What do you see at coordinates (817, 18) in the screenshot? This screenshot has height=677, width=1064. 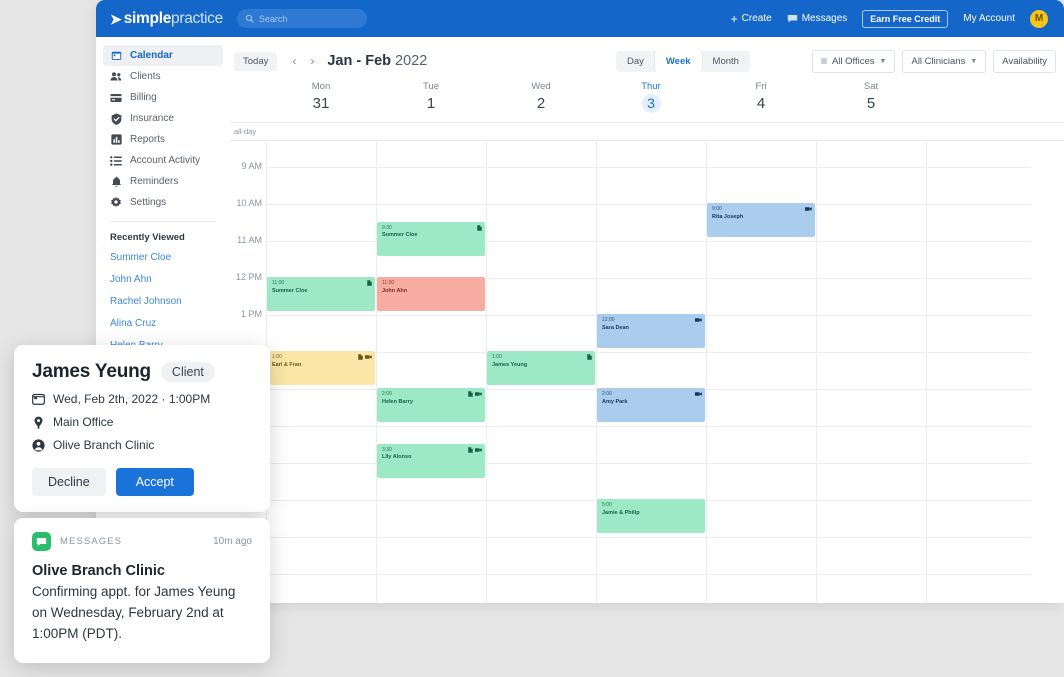 I see `messages-button: Messages` at bounding box center [817, 18].